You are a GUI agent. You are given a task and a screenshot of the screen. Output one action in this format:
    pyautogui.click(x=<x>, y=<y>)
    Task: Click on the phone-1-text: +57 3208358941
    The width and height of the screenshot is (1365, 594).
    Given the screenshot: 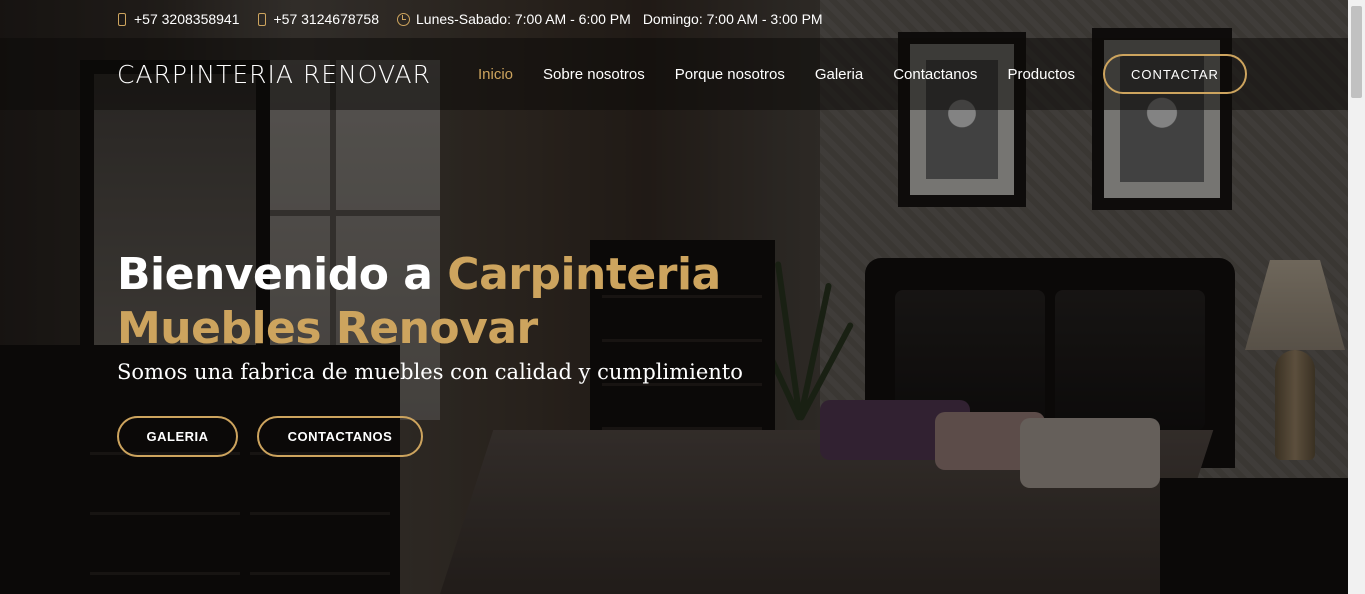 What is the action you would take?
    pyautogui.click(x=187, y=19)
    